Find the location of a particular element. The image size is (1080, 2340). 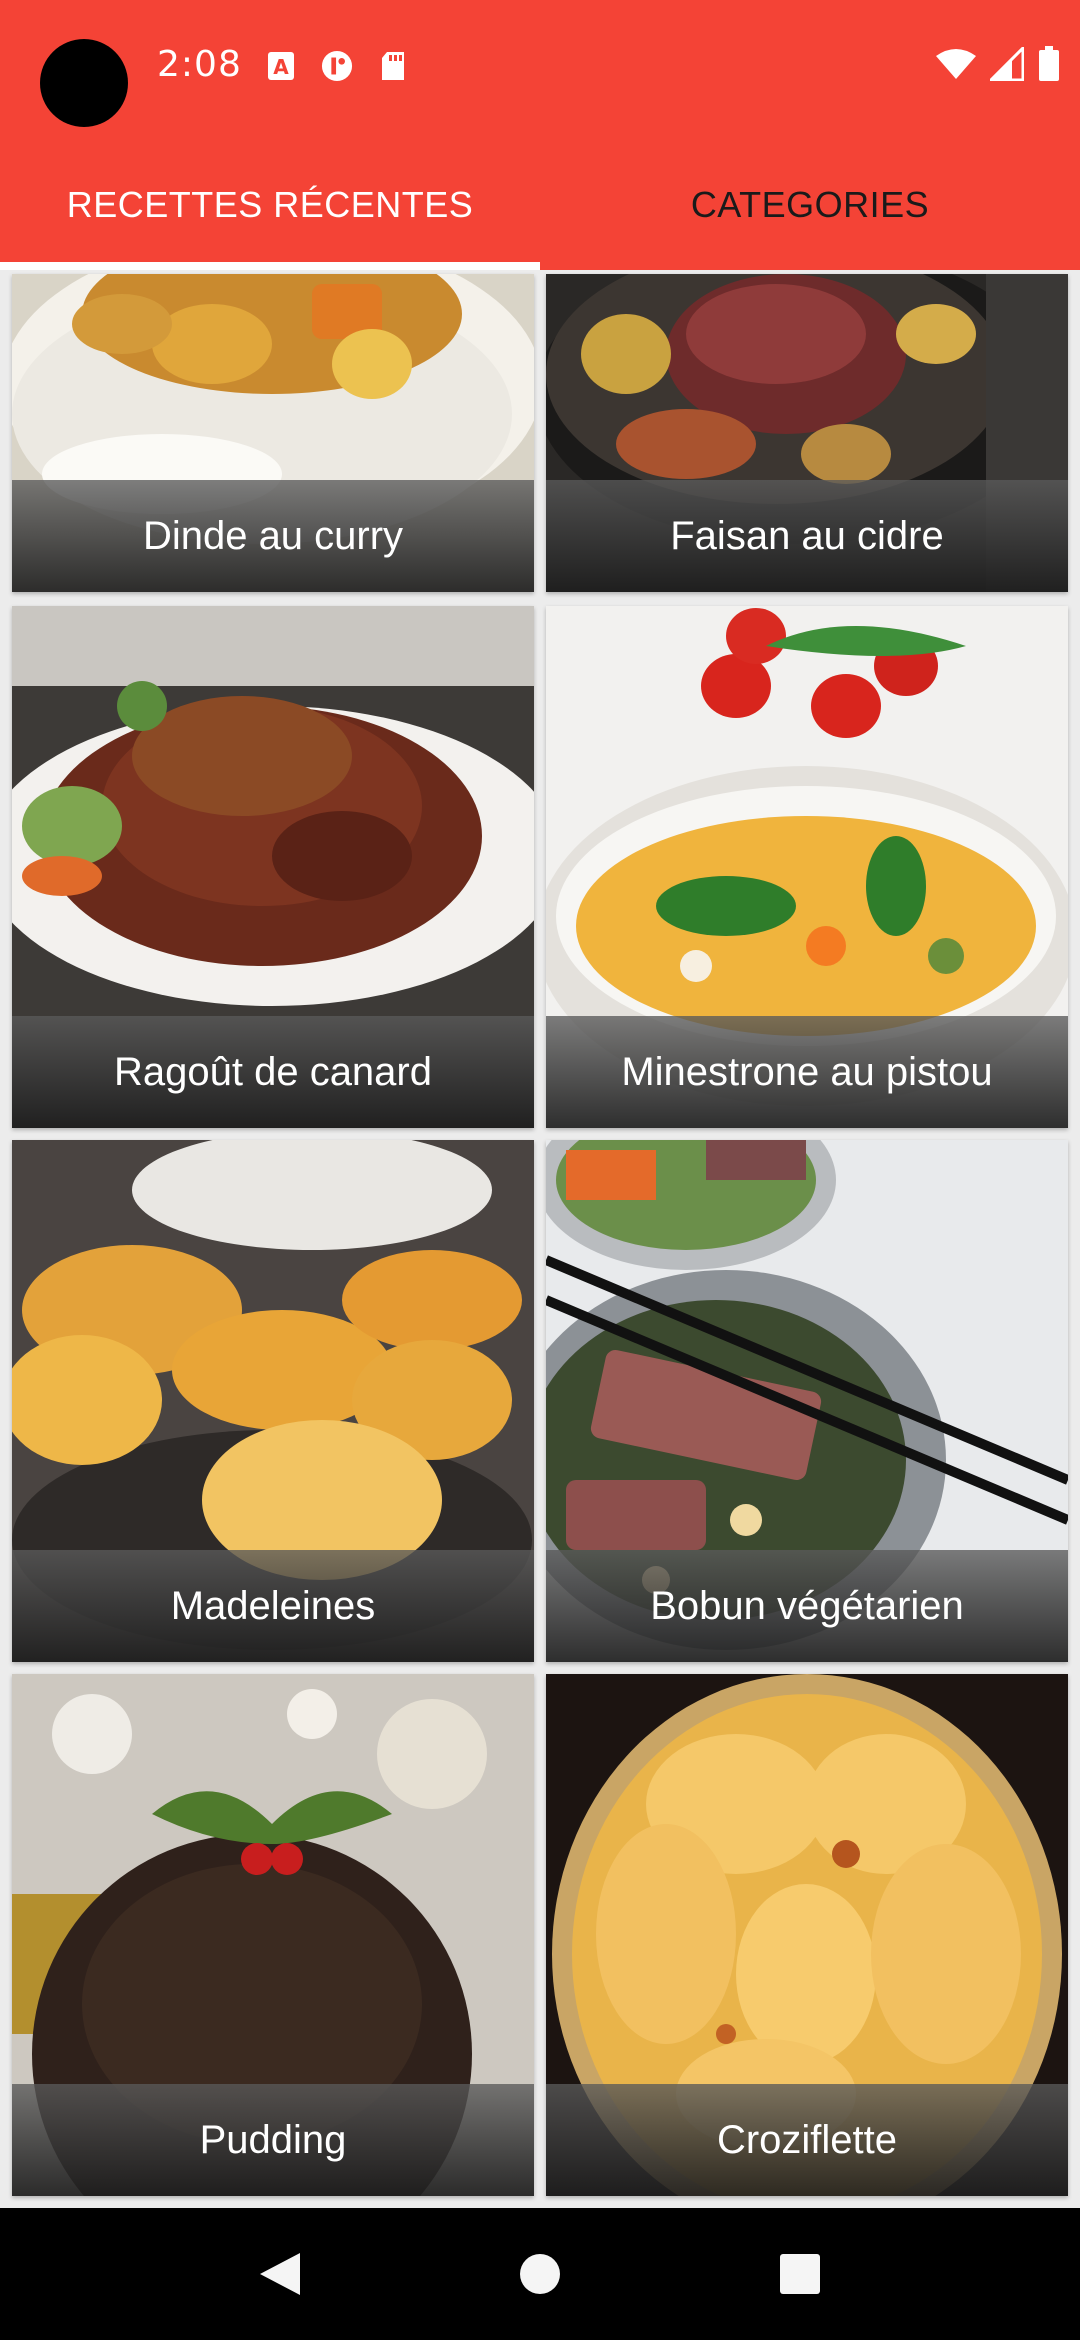

svg-text: A is located at coordinates (281, 67).